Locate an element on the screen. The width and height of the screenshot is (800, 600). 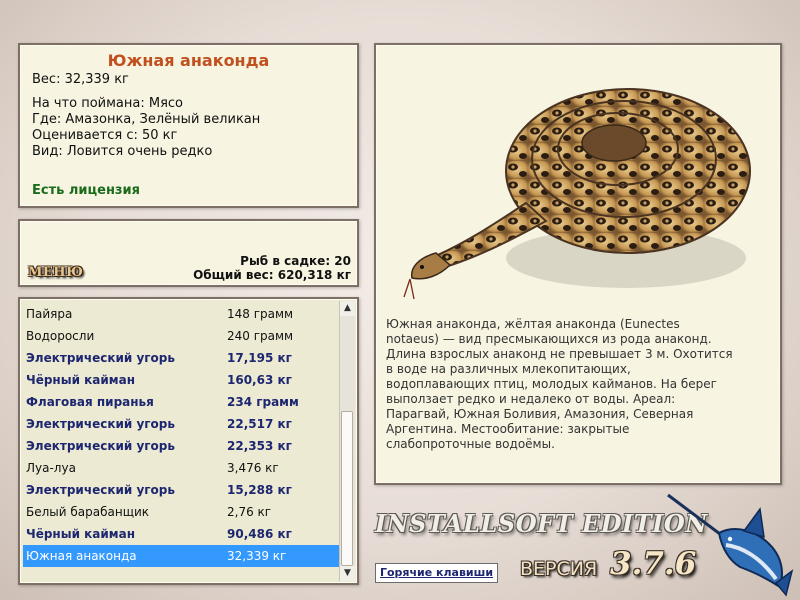
catch-row: Луа-луа 3,476 кг is located at coordinates (182, 468).